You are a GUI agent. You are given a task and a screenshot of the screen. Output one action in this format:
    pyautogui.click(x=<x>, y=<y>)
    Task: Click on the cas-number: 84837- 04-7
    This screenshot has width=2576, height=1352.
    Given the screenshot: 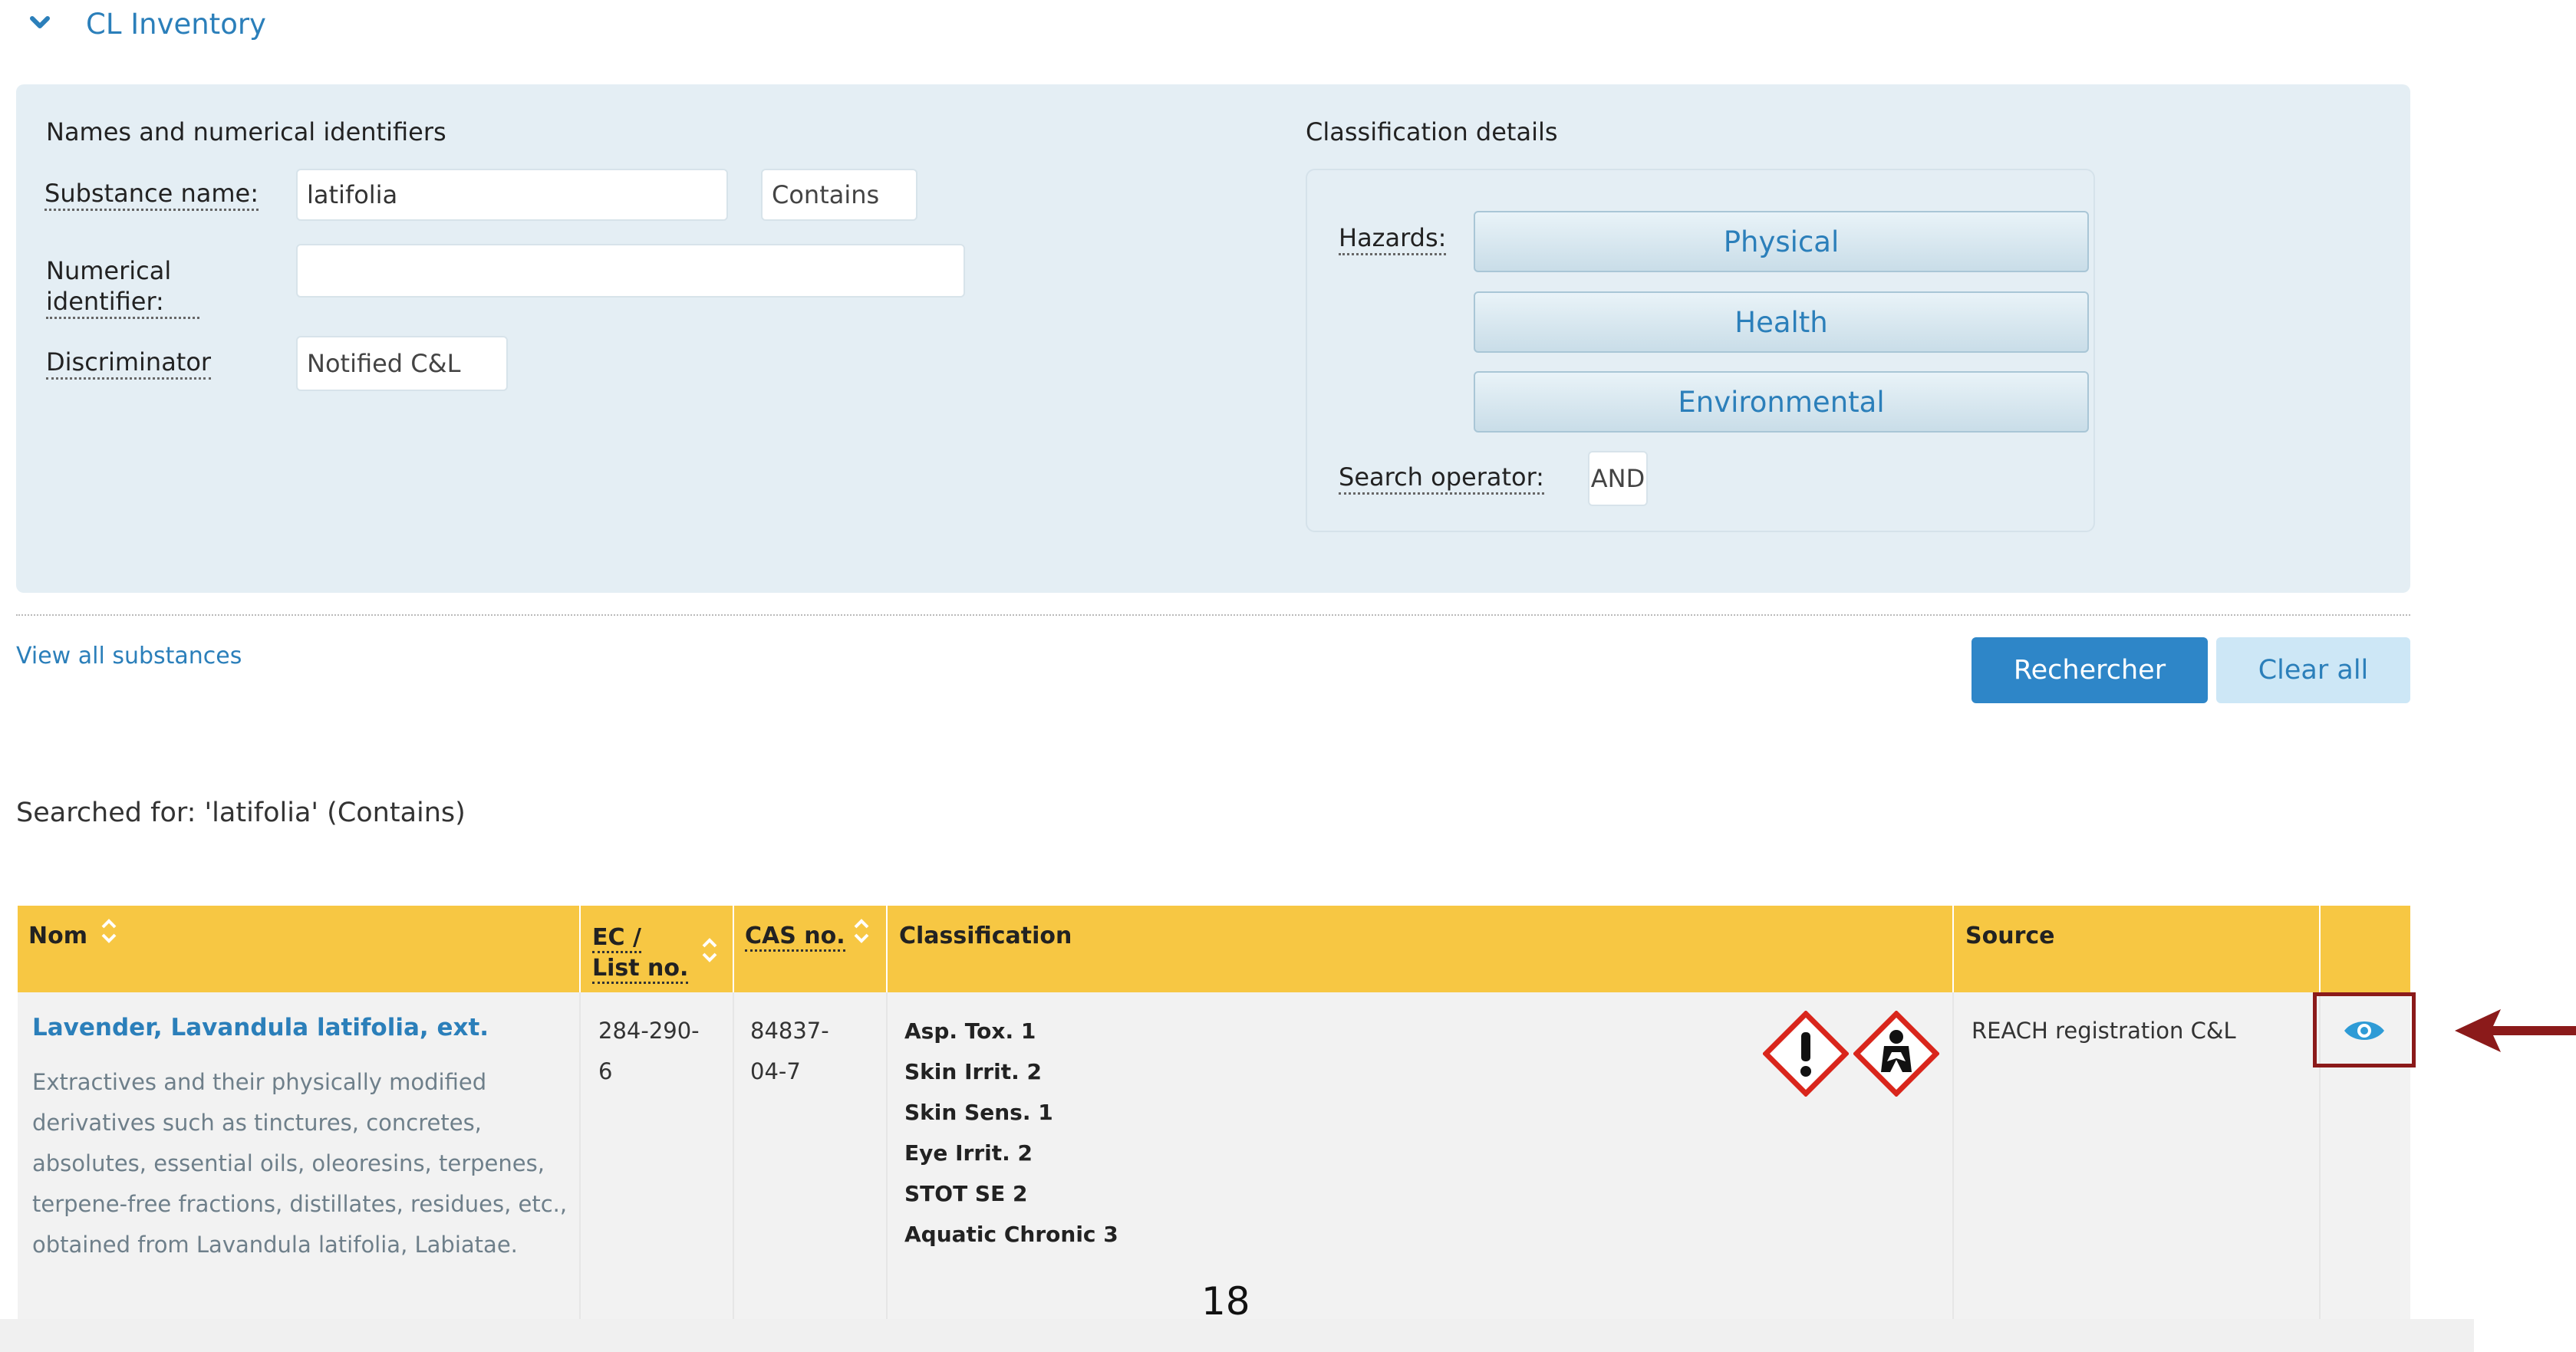 What is the action you would take?
    pyautogui.click(x=789, y=1051)
    